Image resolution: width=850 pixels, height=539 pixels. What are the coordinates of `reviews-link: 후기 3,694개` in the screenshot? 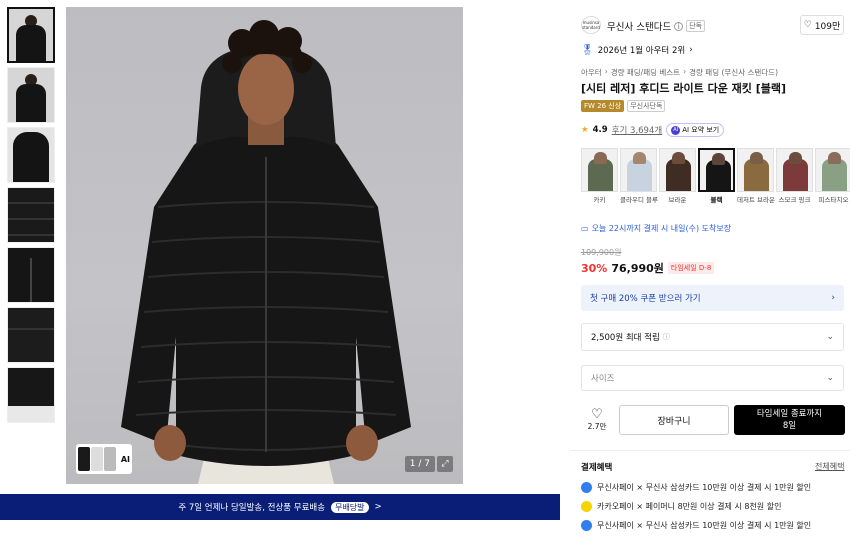 It's located at (637, 130).